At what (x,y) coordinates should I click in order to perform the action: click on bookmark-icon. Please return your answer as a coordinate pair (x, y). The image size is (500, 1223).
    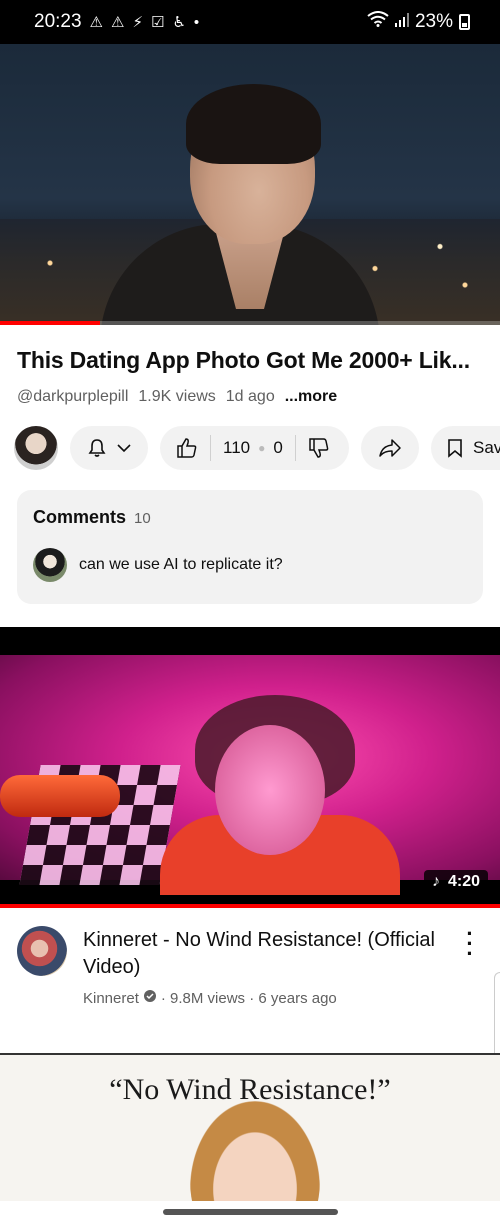
    Looking at the image, I should click on (455, 448).